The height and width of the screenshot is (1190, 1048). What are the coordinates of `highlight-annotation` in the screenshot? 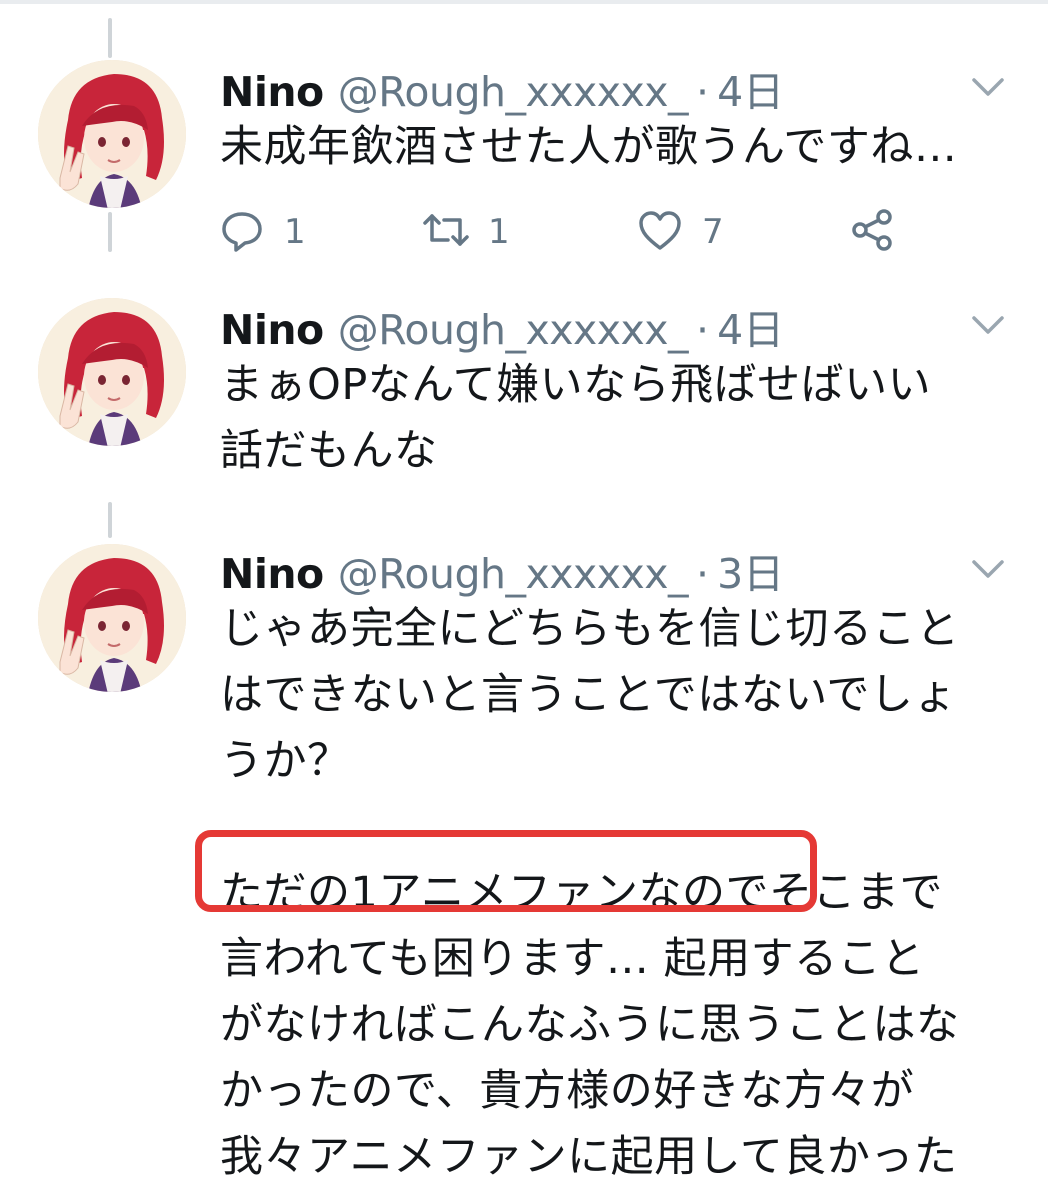 It's located at (506, 871).